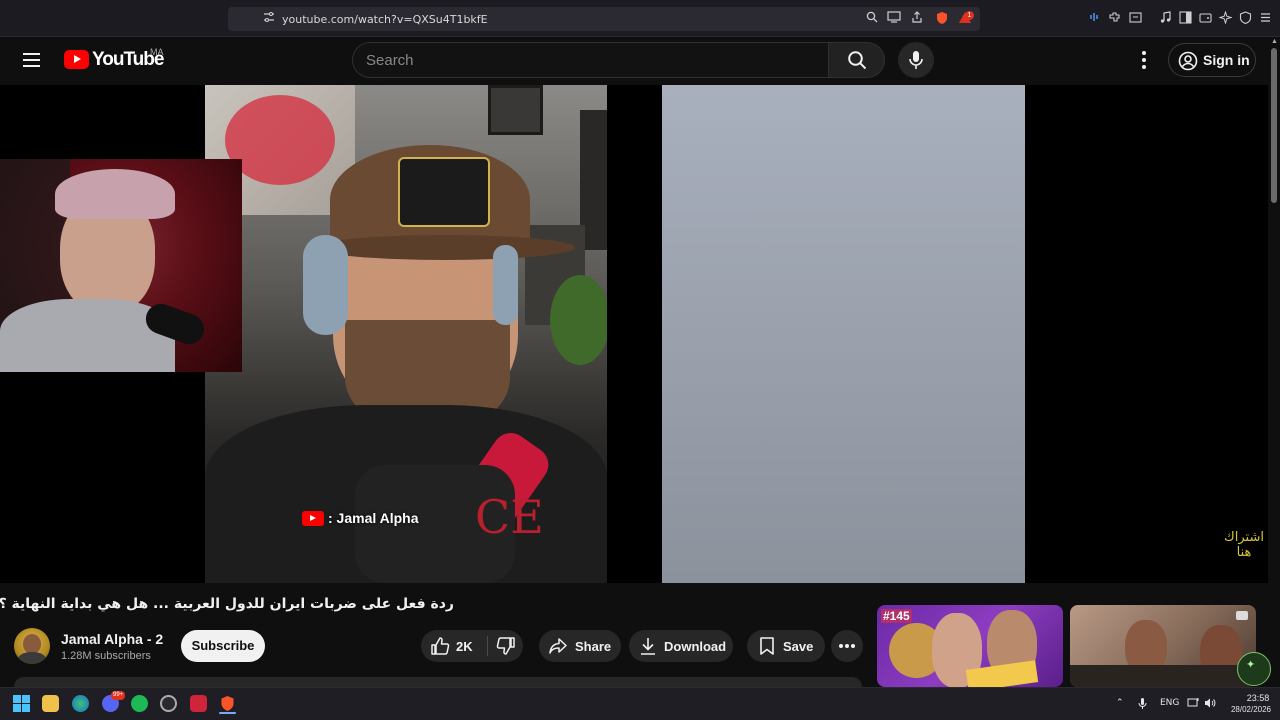 The width and height of the screenshot is (1280, 720). What do you see at coordinates (894, 18) in the screenshot?
I see `cast-icon` at bounding box center [894, 18].